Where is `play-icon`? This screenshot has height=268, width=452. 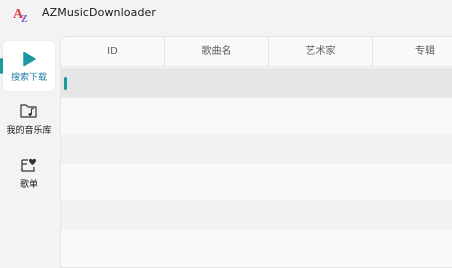
play-icon is located at coordinates (29, 59).